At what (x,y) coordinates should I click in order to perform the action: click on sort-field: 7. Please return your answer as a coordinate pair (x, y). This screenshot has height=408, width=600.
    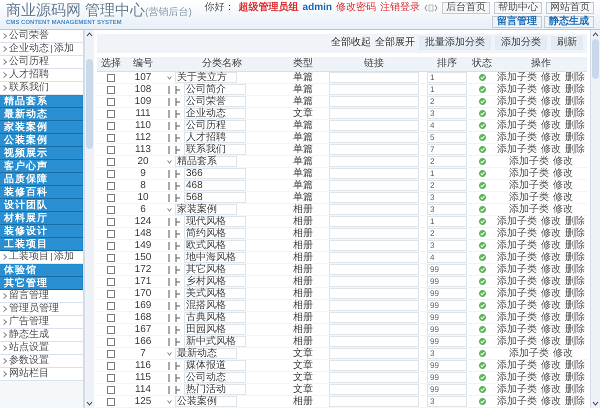
    Looking at the image, I should click on (447, 149).